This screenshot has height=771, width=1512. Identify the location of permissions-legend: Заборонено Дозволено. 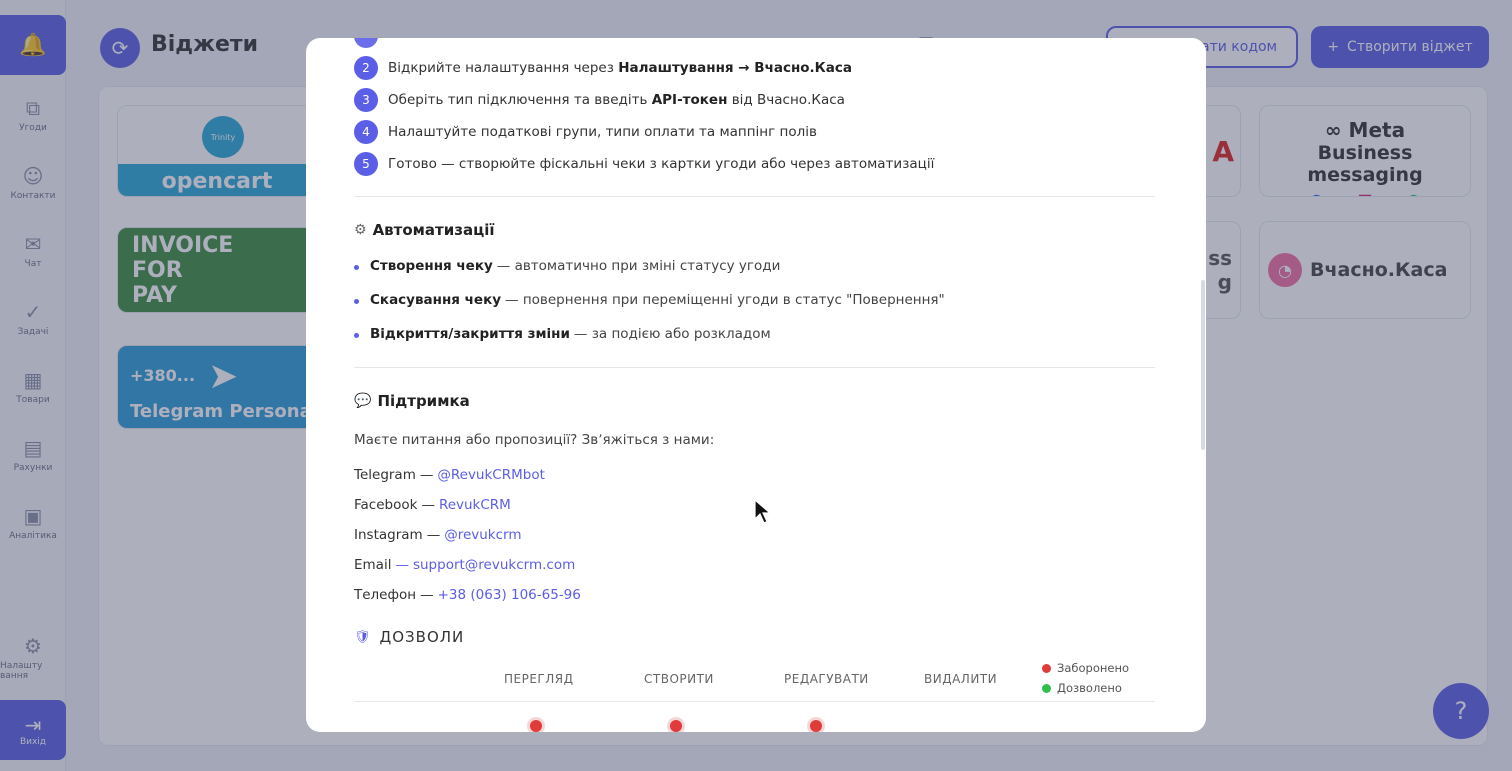
(1085, 678).